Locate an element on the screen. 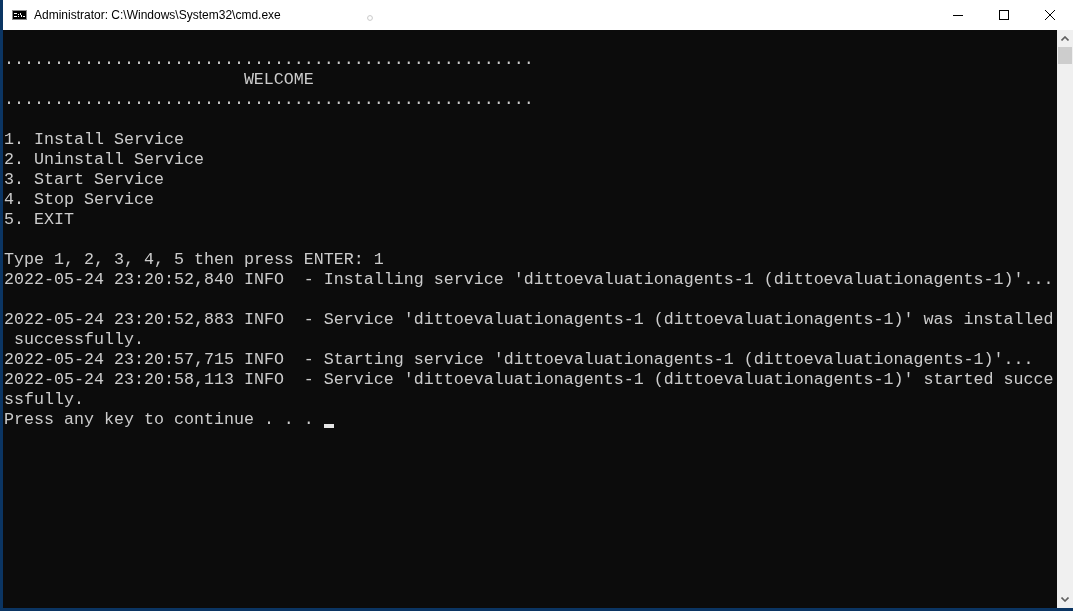 The height and width of the screenshot is (611, 1073). menu-option: 2. Uninstall Service is located at coordinates (104, 160).